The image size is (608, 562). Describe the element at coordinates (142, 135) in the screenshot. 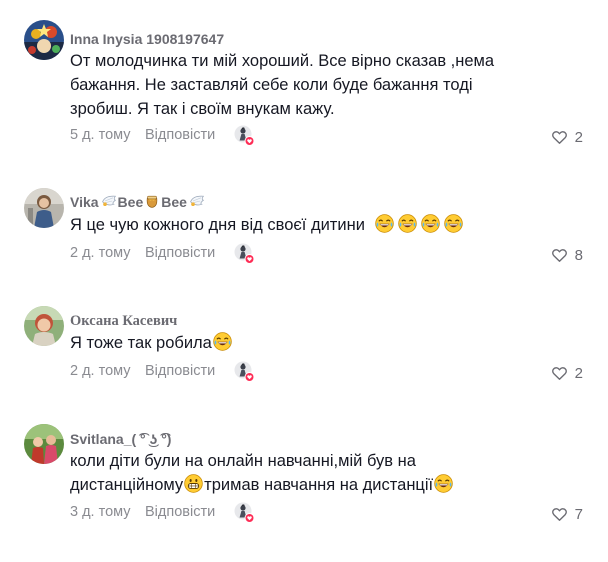

I see `comment-meta: 5 д. тому Відповісти` at that location.